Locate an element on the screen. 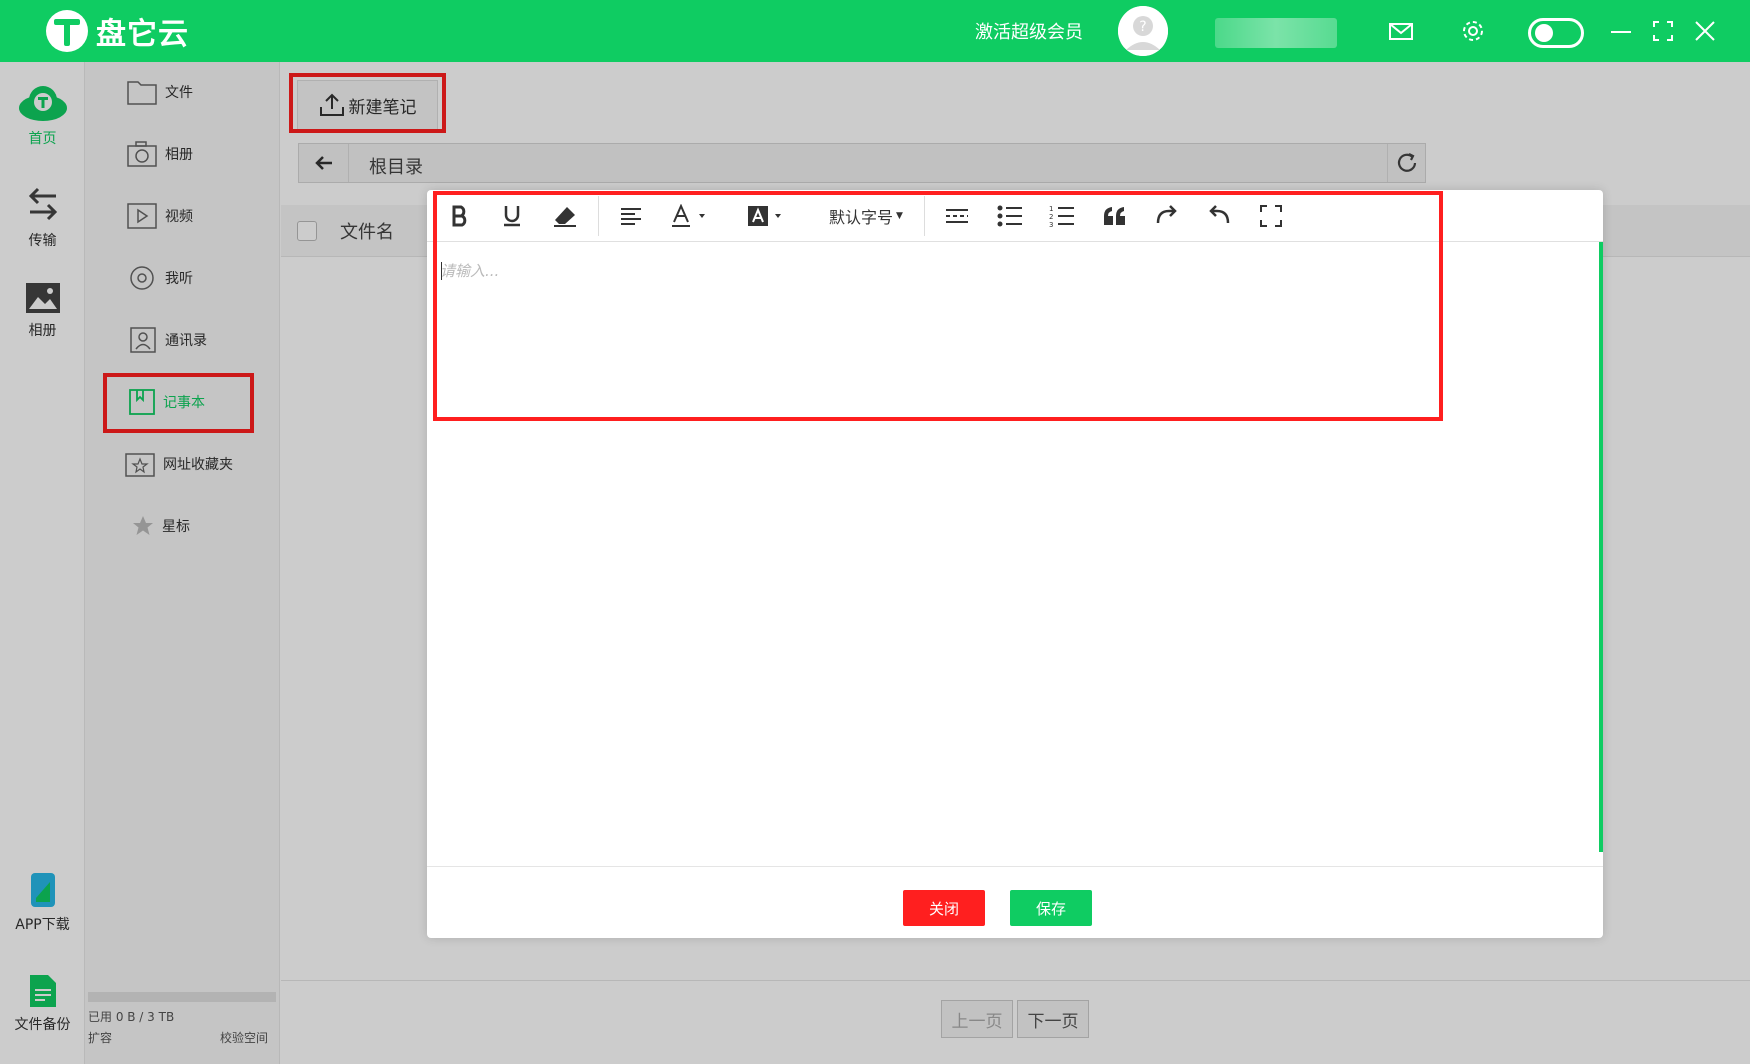 The height and width of the screenshot is (1064, 1750). save-button: 保存 is located at coordinates (1051, 908).